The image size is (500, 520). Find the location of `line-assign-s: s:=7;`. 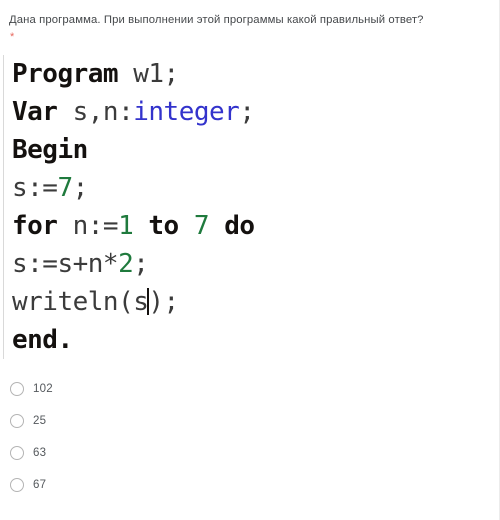

line-assign-s: s:=7; is located at coordinates (252, 188).